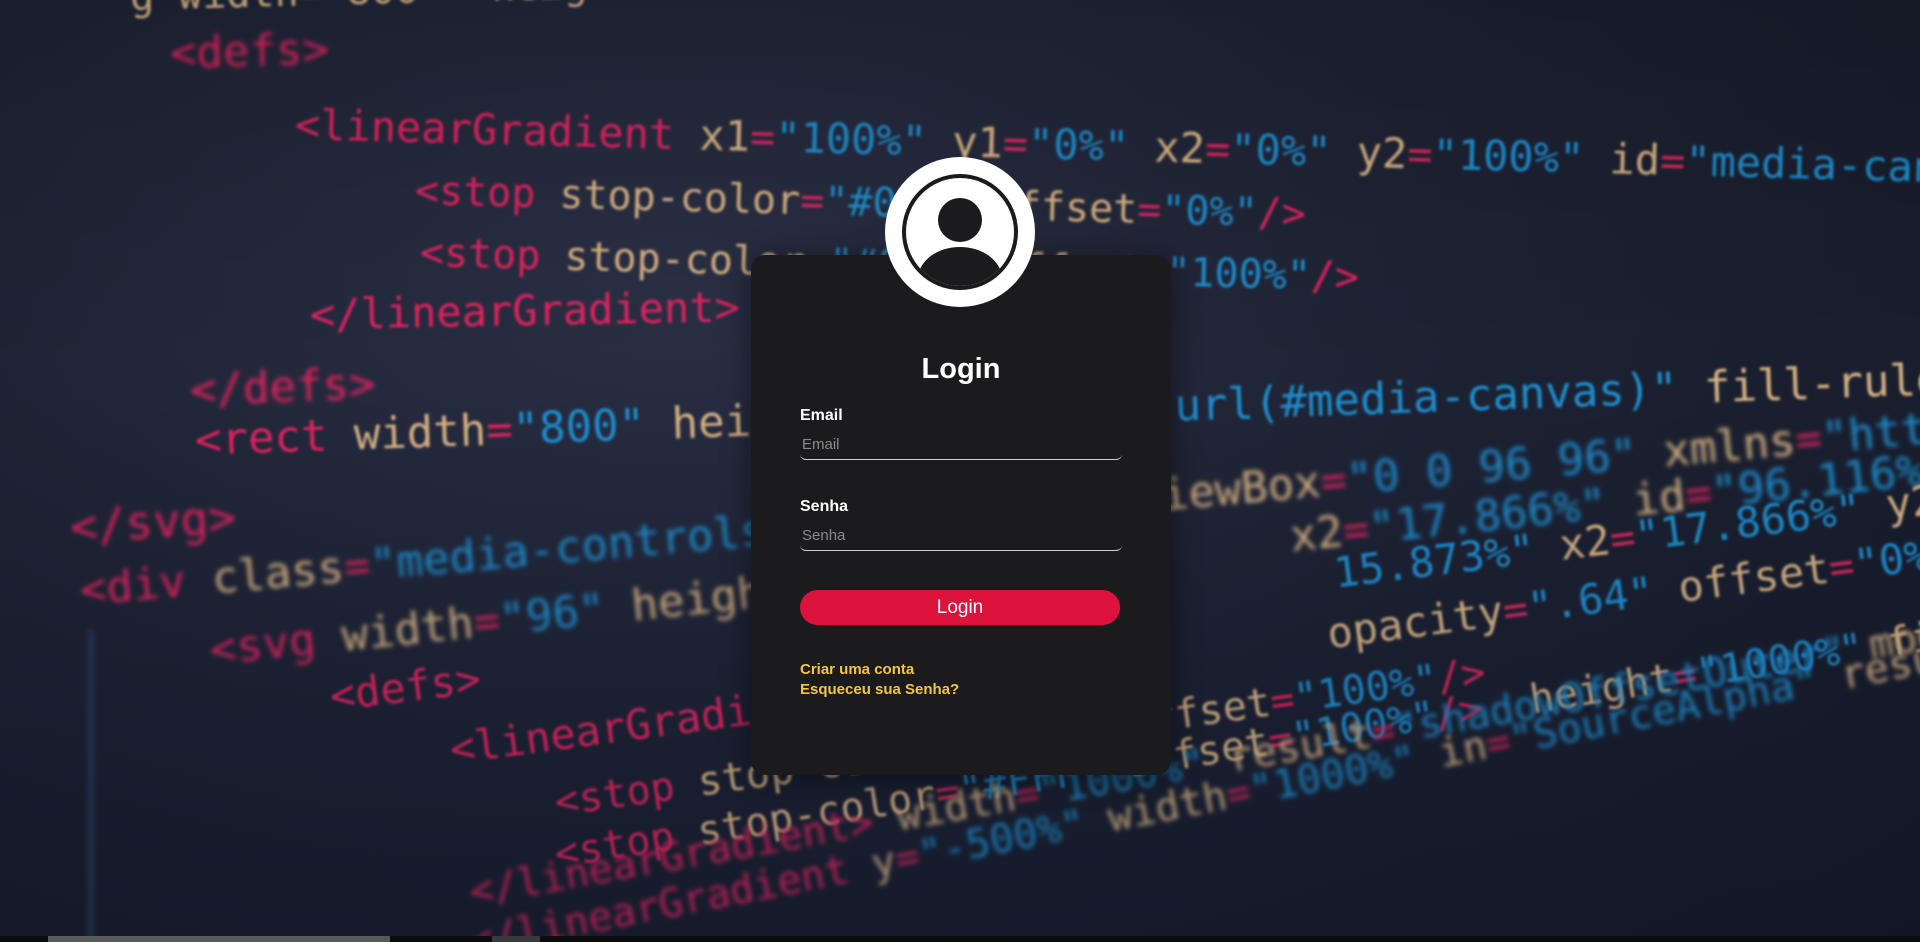 This screenshot has height=942, width=1920. What do you see at coordinates (961, 445) in the screenshot?
I see `email-input` at bounding box center [961, 445].